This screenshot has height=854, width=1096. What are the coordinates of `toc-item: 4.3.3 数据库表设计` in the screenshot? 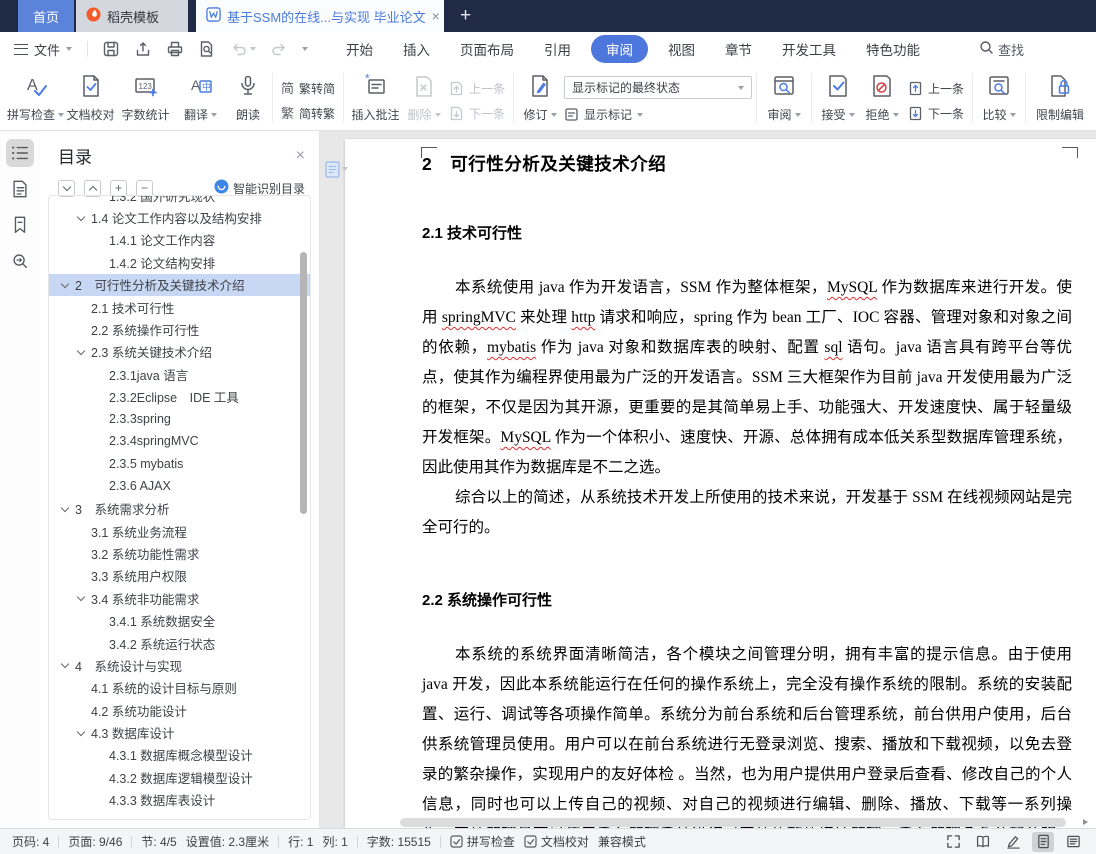 It's located at (179, 800).